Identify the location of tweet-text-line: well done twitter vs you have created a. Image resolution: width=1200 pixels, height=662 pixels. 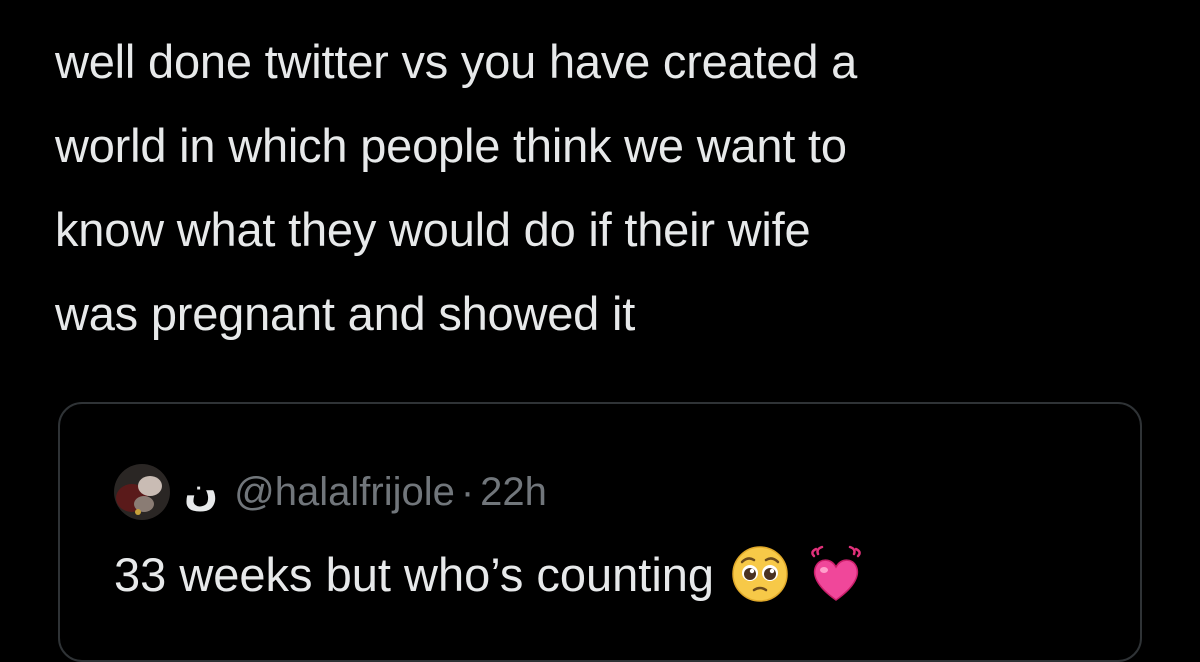
(456, 61).